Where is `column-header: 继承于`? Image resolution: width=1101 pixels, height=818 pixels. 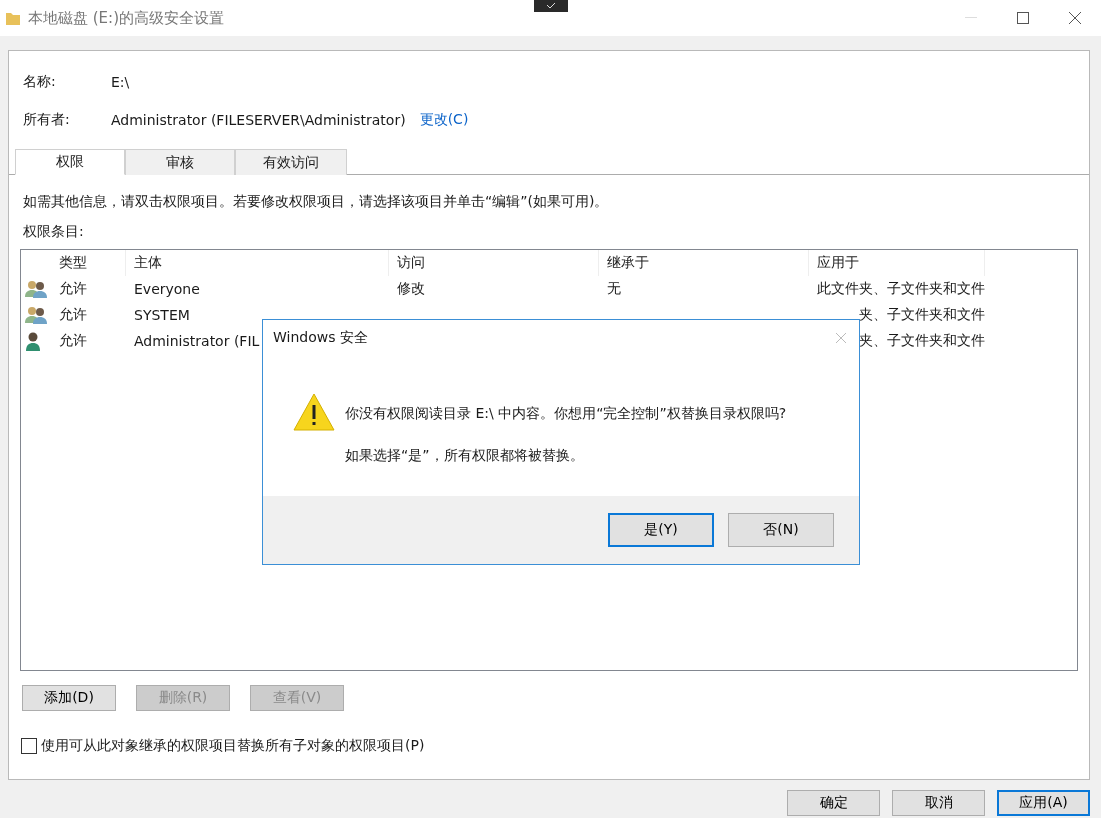 column-header: 继承于 is located at coordinates (628, 263).